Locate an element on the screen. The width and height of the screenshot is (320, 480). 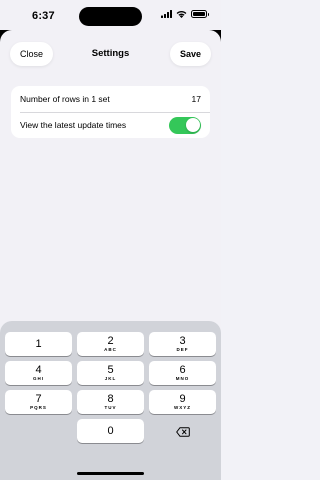
key-digit: 3 is located at coordinates (182, 340).